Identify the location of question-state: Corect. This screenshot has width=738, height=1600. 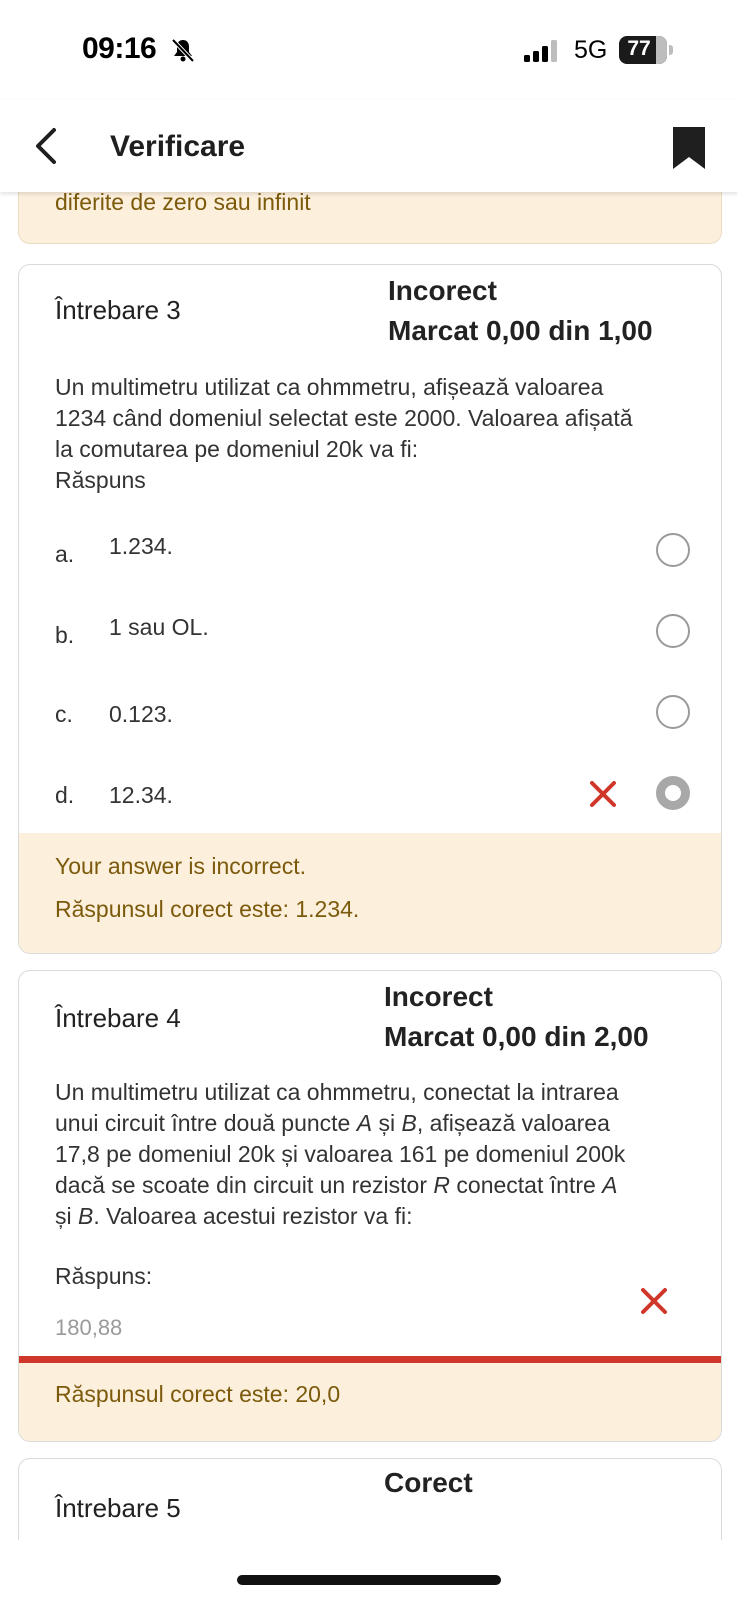
(428, 1482).